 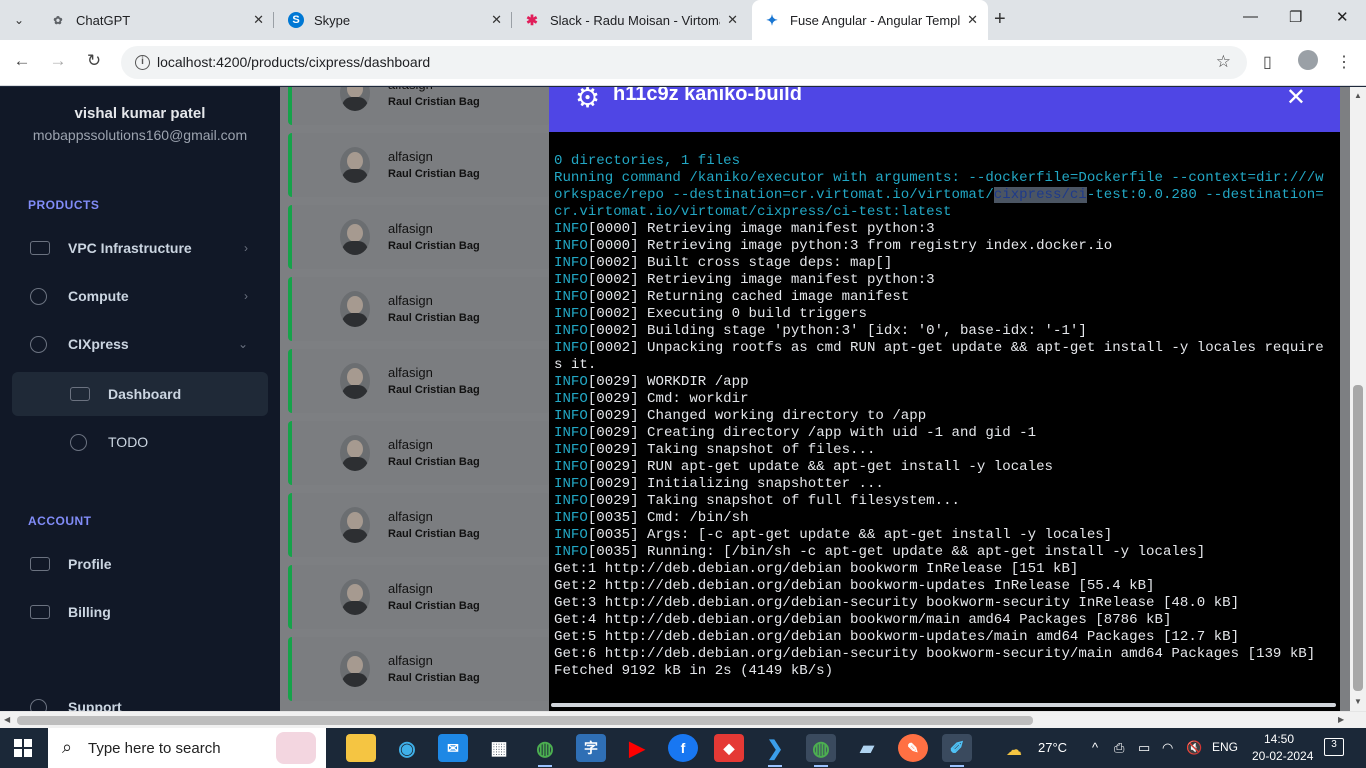 What do you see at coordinates (7, 719) in the screenshot?
I see `scroll-left-icon: ◀` at bounding box center [7, 719].